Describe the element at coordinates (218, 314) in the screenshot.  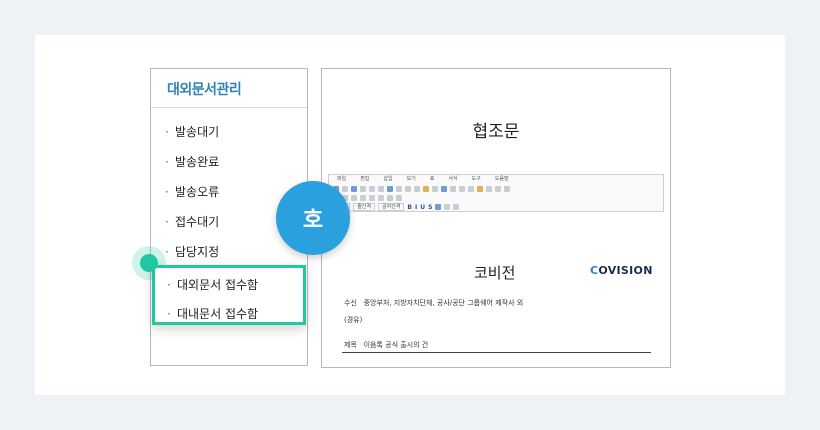
I see `sidebar-item-label: 대내문서 접수함` at that location.